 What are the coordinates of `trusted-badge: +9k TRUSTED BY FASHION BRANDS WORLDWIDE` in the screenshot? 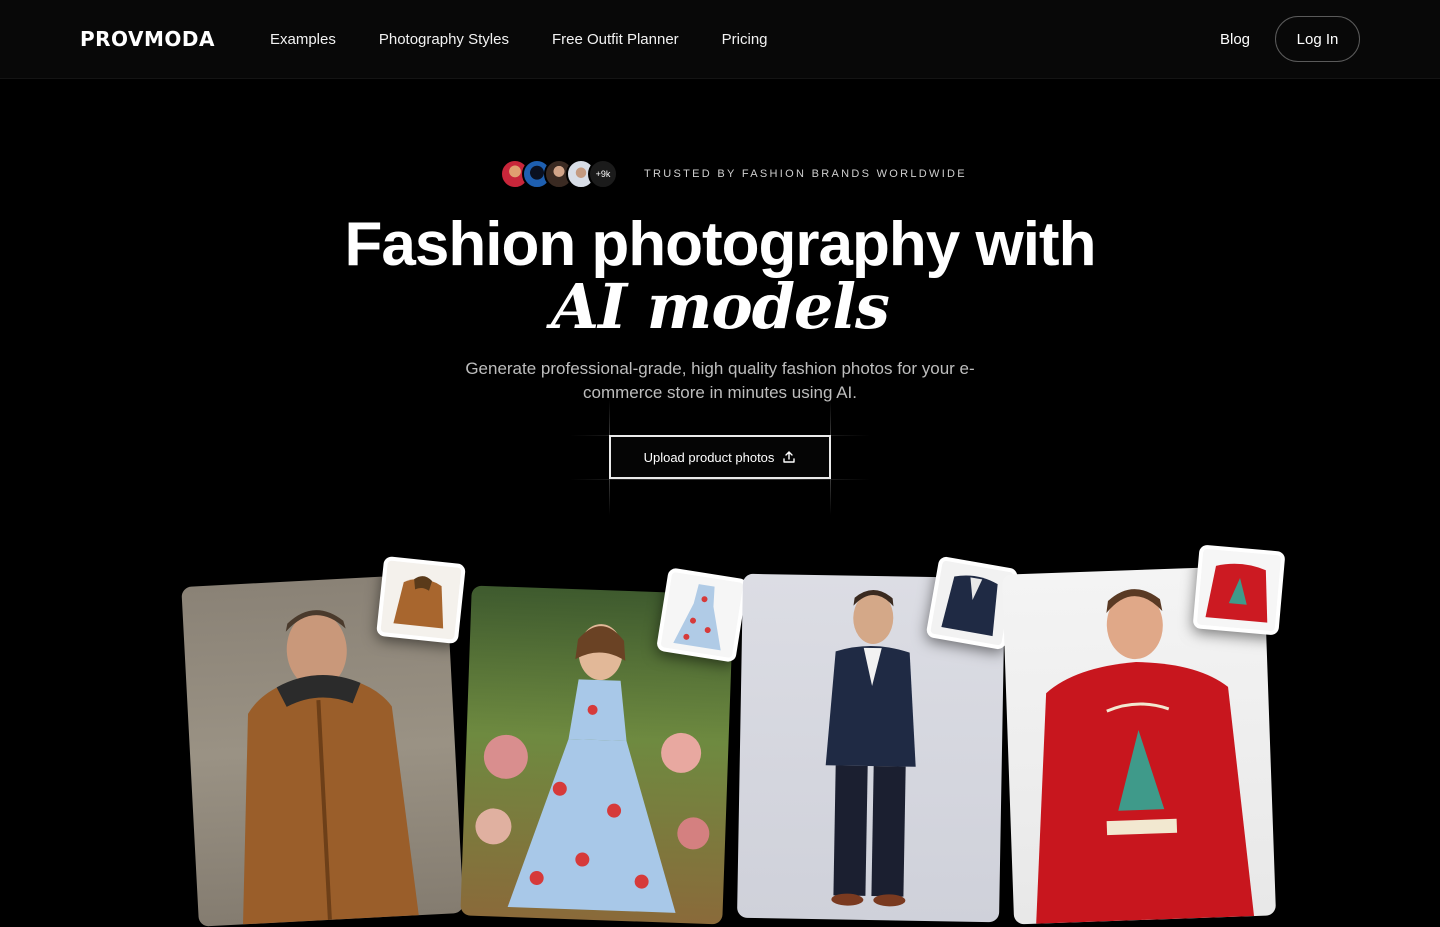 It's located at (733, 174).